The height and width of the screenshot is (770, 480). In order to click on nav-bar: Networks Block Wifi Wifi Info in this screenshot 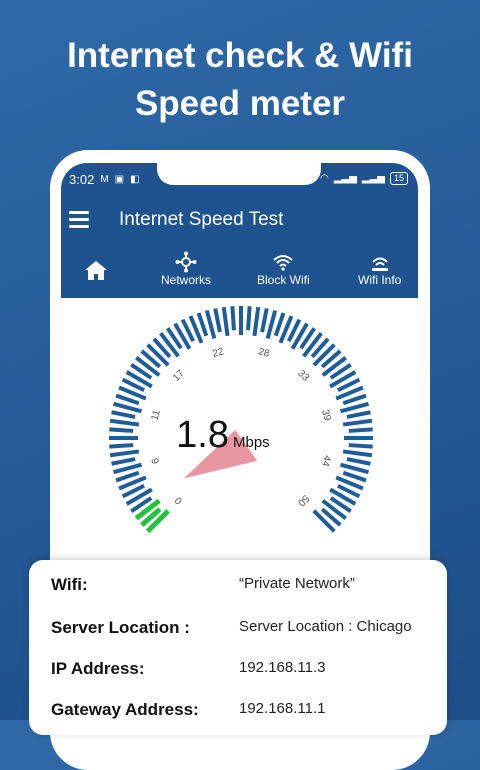, I will do `click(239, 271)`.